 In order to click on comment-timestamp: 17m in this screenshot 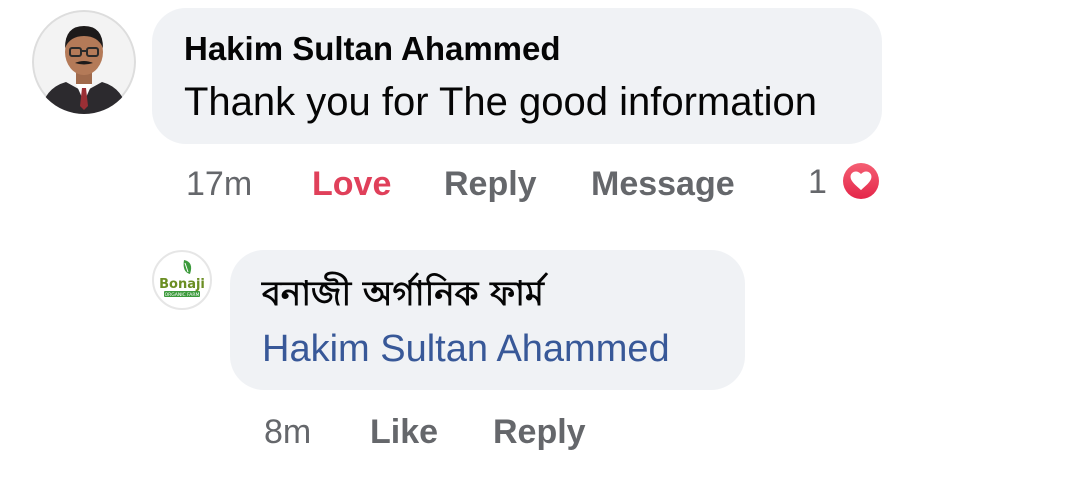, I will do `click(219, 184)`.